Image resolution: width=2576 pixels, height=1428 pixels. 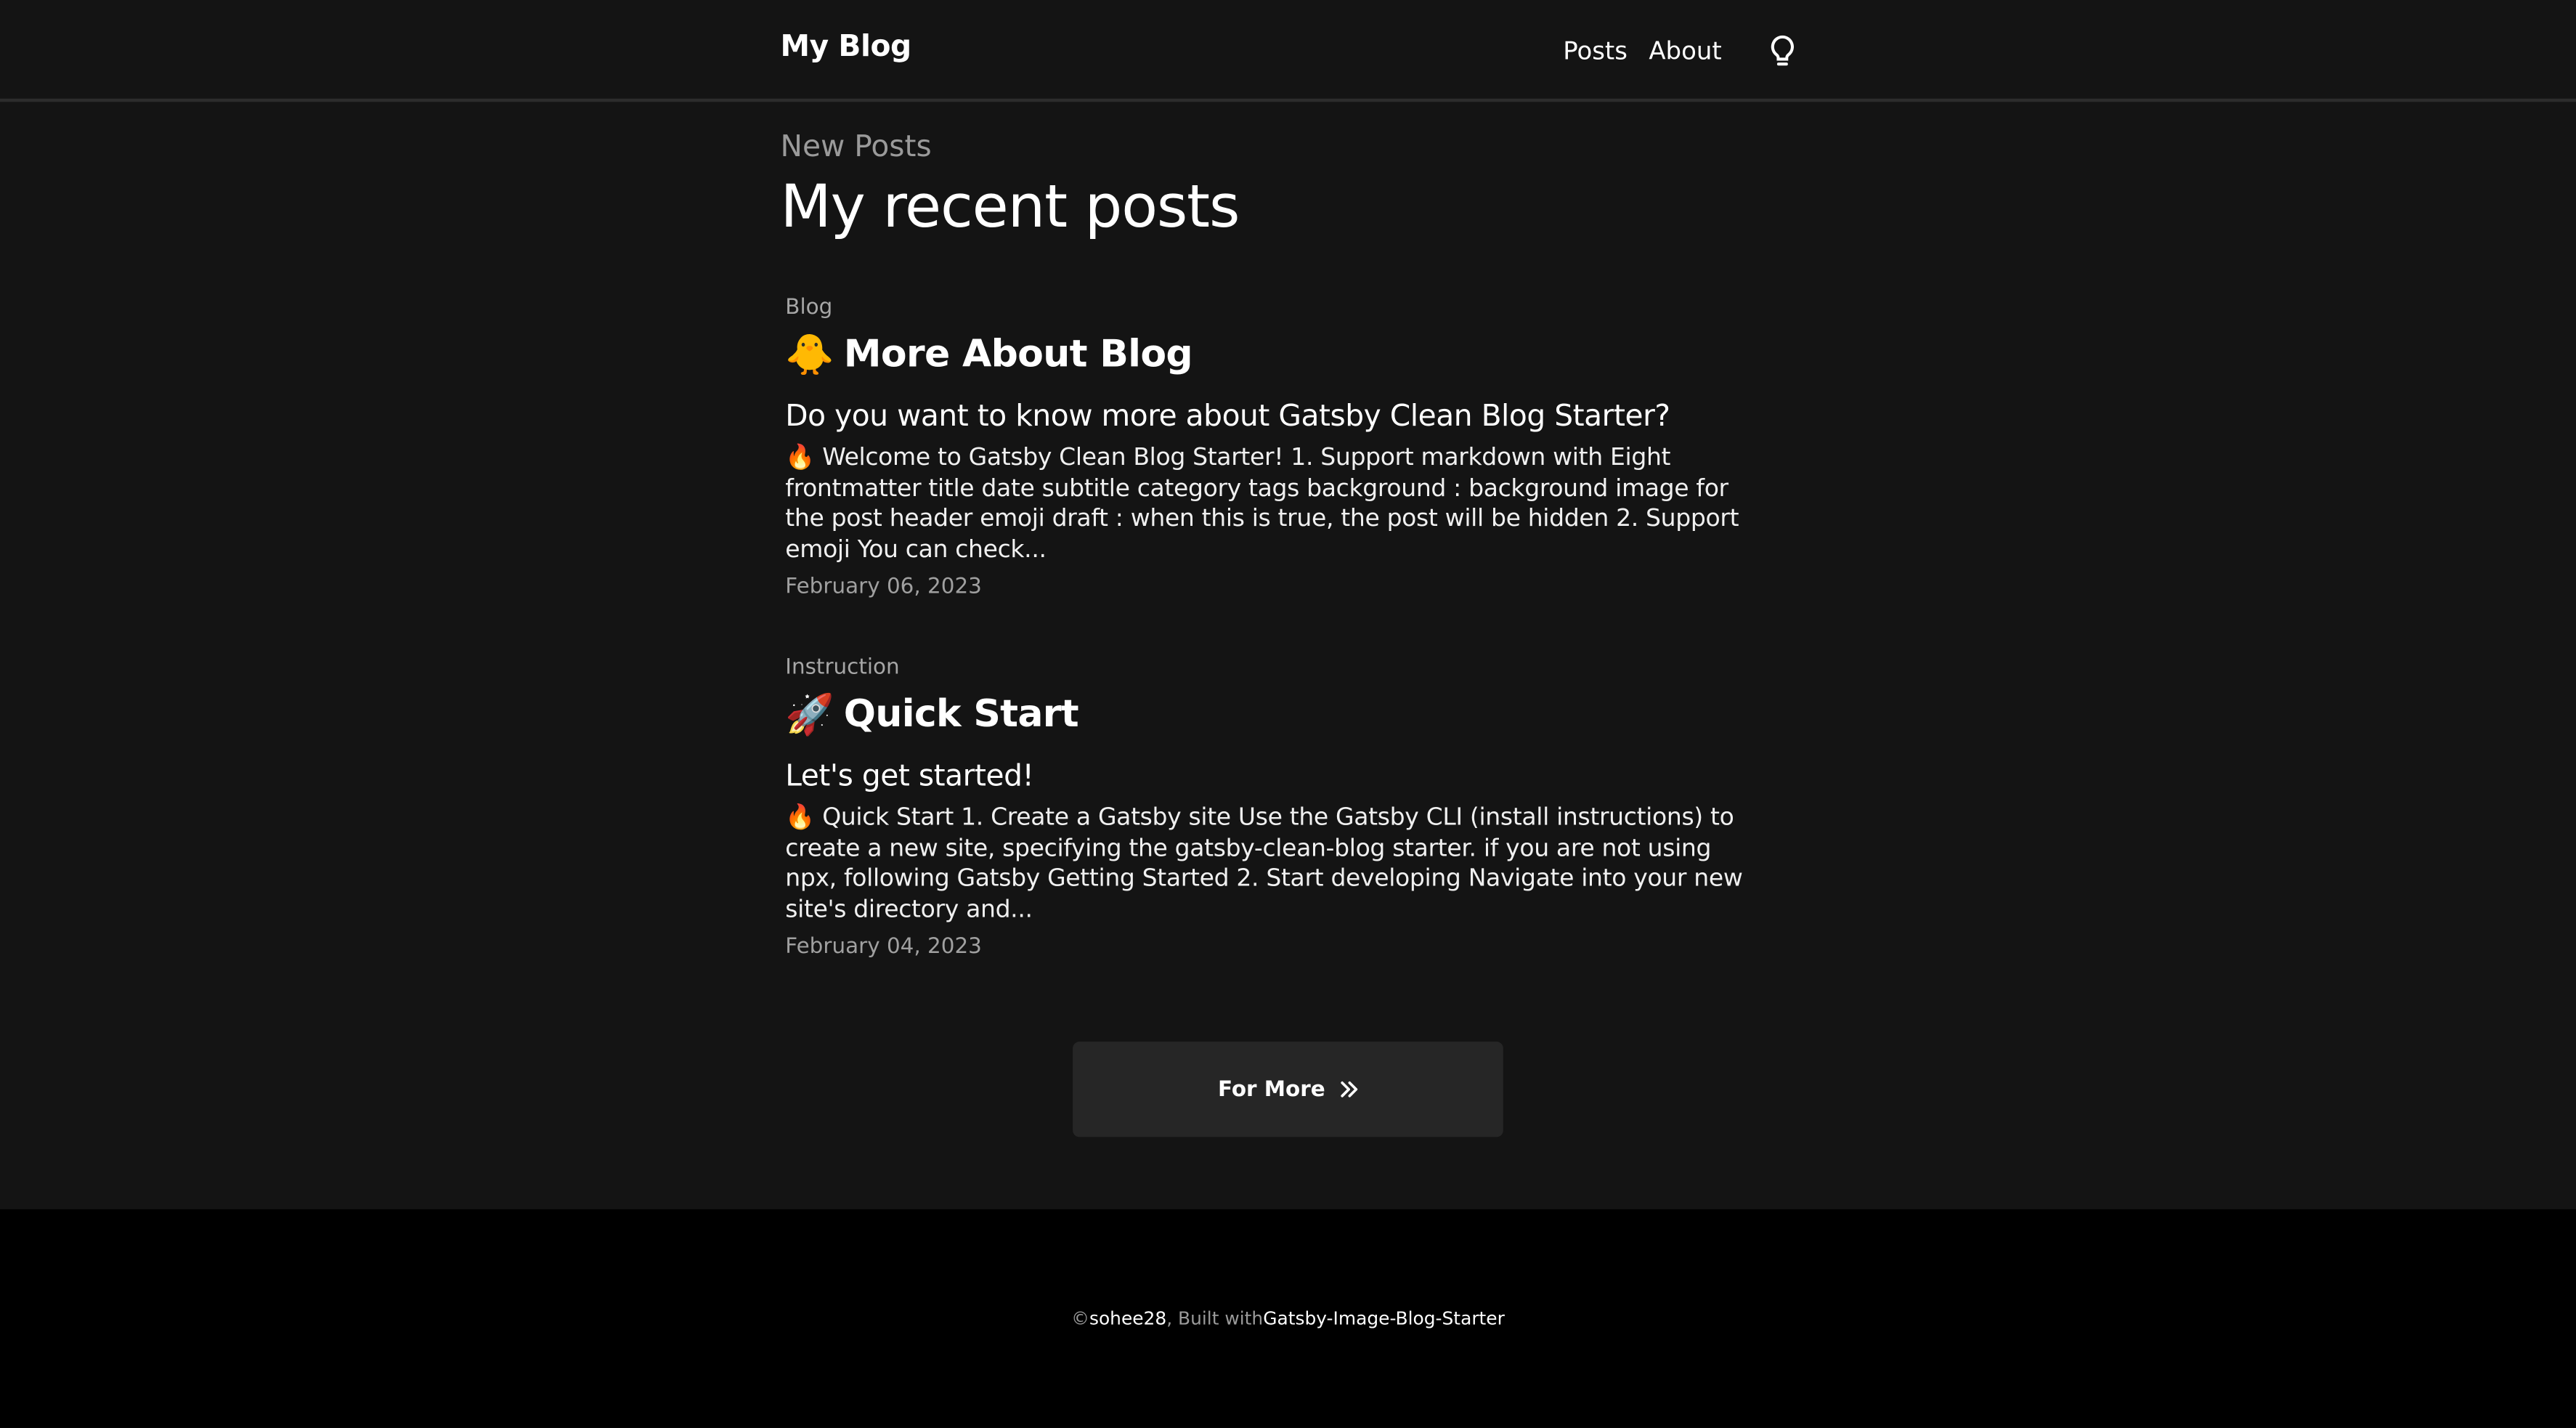 What do you see at coordinates (1685, 51) in the screenshot?
I see `nav-link-about: About` at bounding box center [1685, 51].